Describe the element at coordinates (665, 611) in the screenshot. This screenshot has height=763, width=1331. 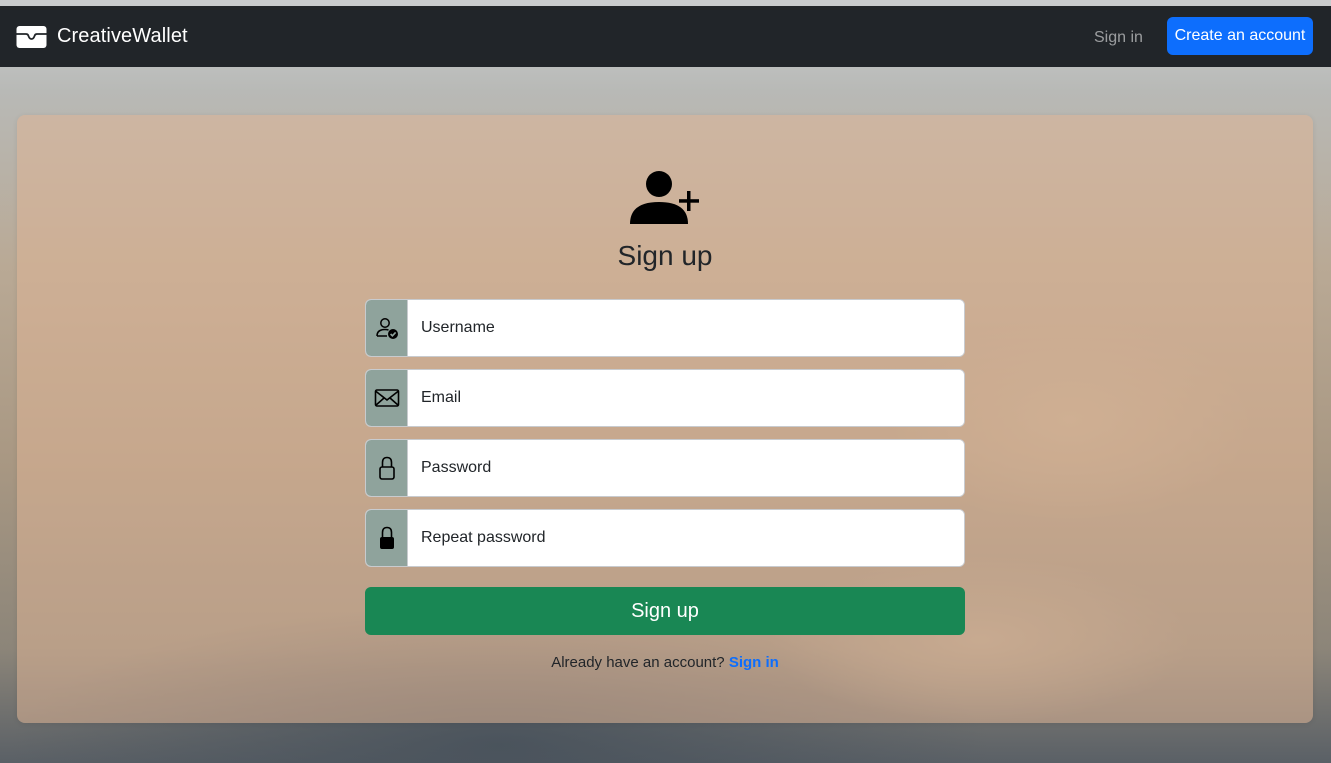
I see `signup-button: Sign up` at that location.